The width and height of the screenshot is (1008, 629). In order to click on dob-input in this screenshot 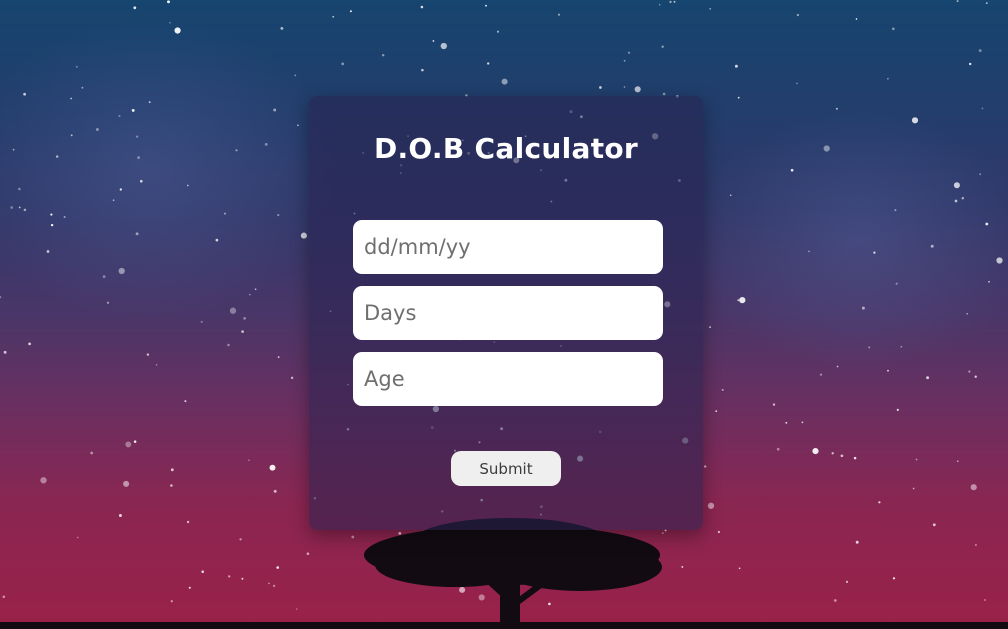, I will do `click(508, 247)`.